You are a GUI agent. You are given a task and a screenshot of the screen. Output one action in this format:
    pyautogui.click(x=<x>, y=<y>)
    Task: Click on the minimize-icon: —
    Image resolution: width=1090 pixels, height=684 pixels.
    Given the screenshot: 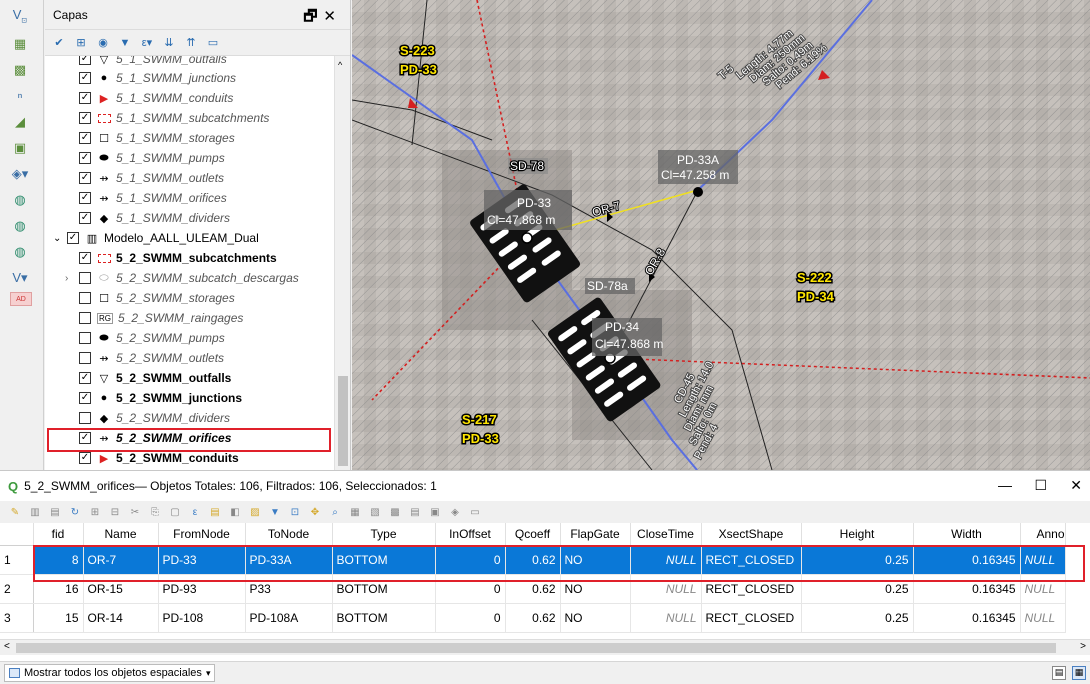 What is the action you would take?
    pyautogui.click(x=1005, y=485)
    